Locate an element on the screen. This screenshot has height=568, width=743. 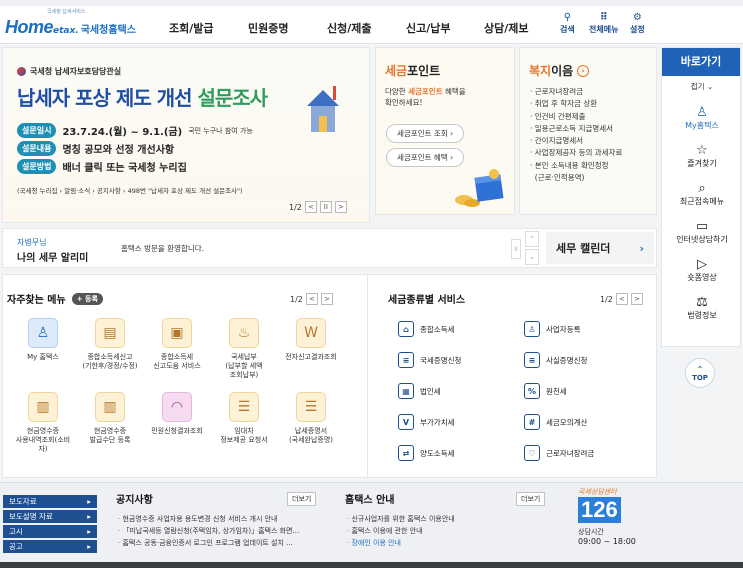
gnb-item-inquiry: 조회/발급 is located at coordinates (191, 28).